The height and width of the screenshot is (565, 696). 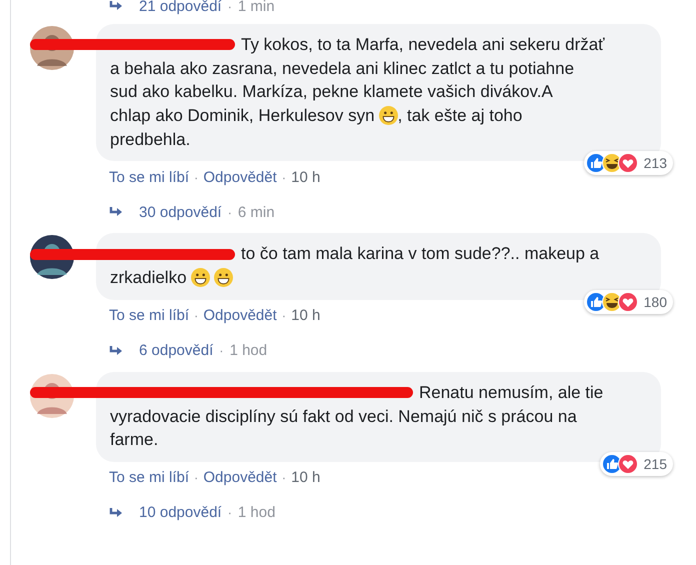 What do you see at coordinates (343, 417) in the screenshot?
I see `comment-text: vyradovacie disciplíny sú fakt od veci. Nemajú nič s prácou na` at bounding box center [343, 417].